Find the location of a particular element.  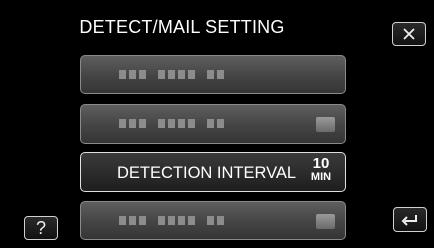

close-button is located at coordinates (409, 34).